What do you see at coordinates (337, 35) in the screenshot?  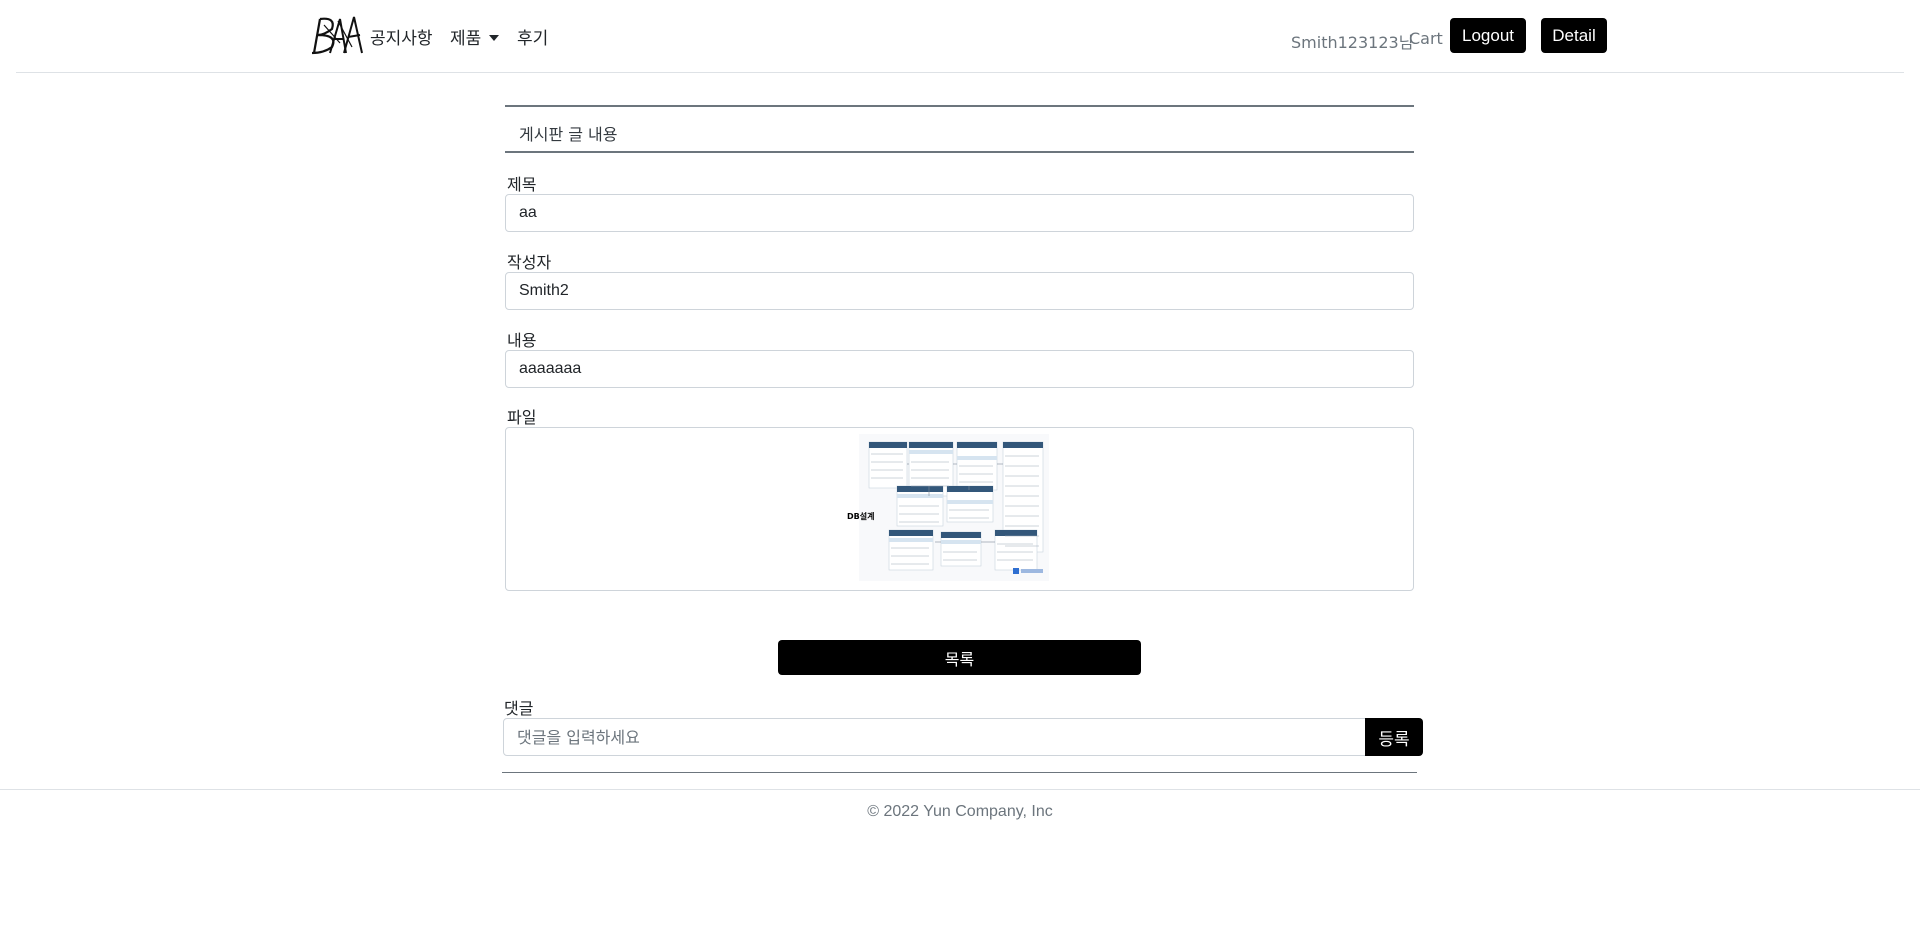 I see `brand-logo` at bounding box center [337, 35].